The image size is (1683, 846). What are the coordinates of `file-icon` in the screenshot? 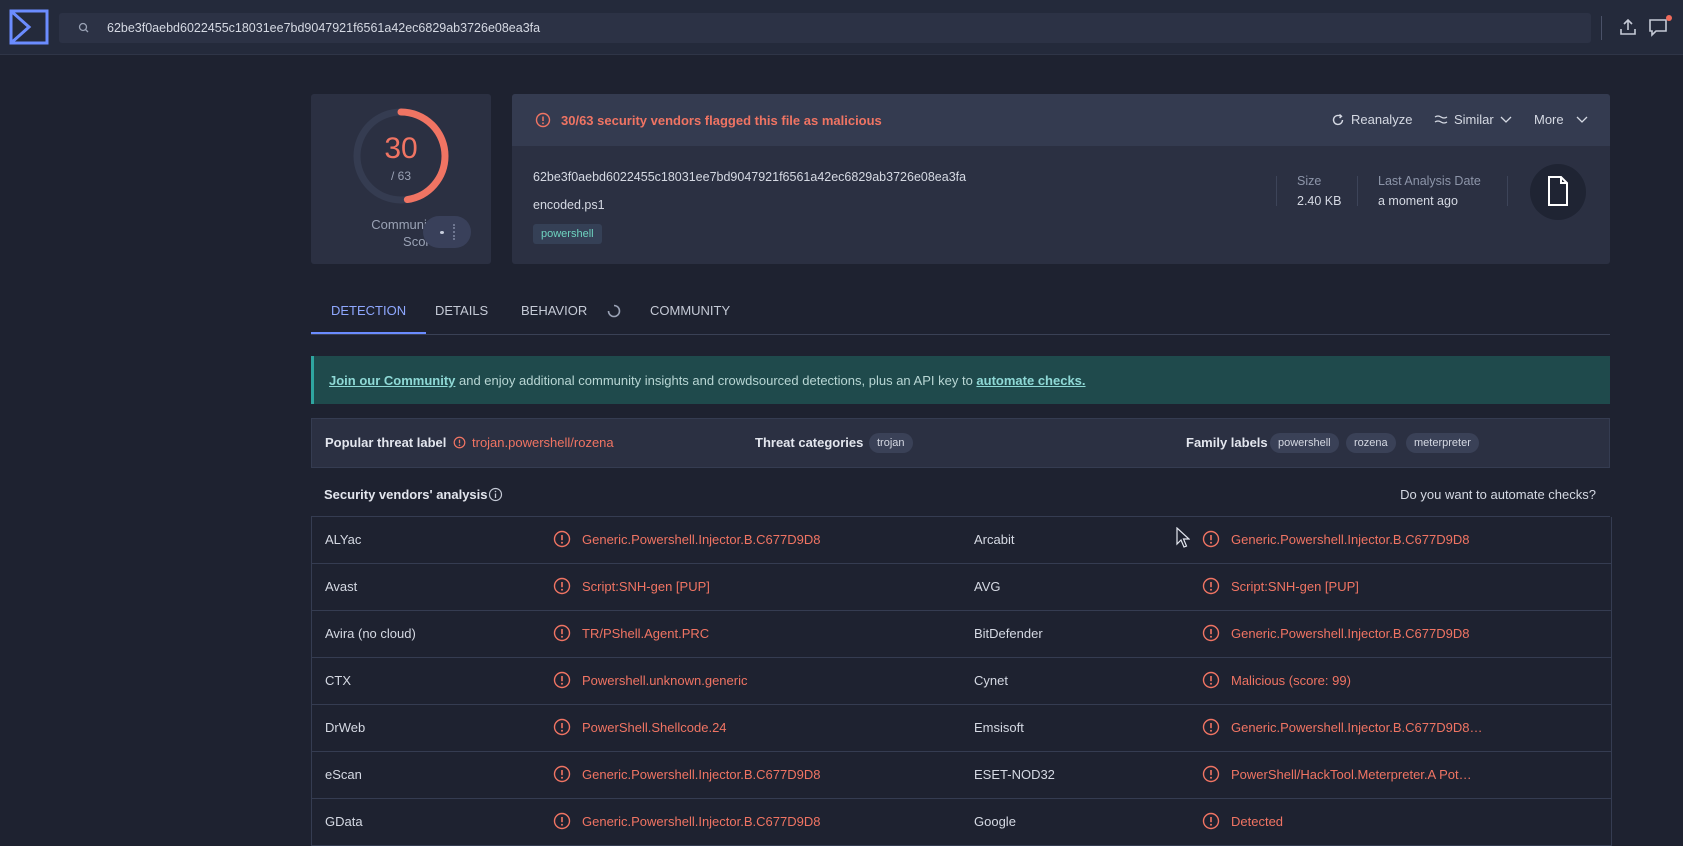 It's located at (1558, 191).